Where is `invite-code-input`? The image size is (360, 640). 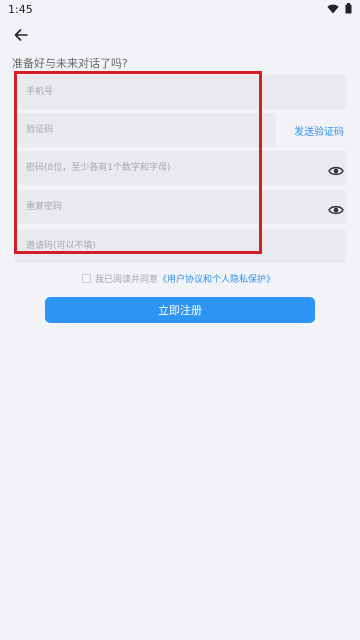
invite-code-input is located at coordinates (182, 246).